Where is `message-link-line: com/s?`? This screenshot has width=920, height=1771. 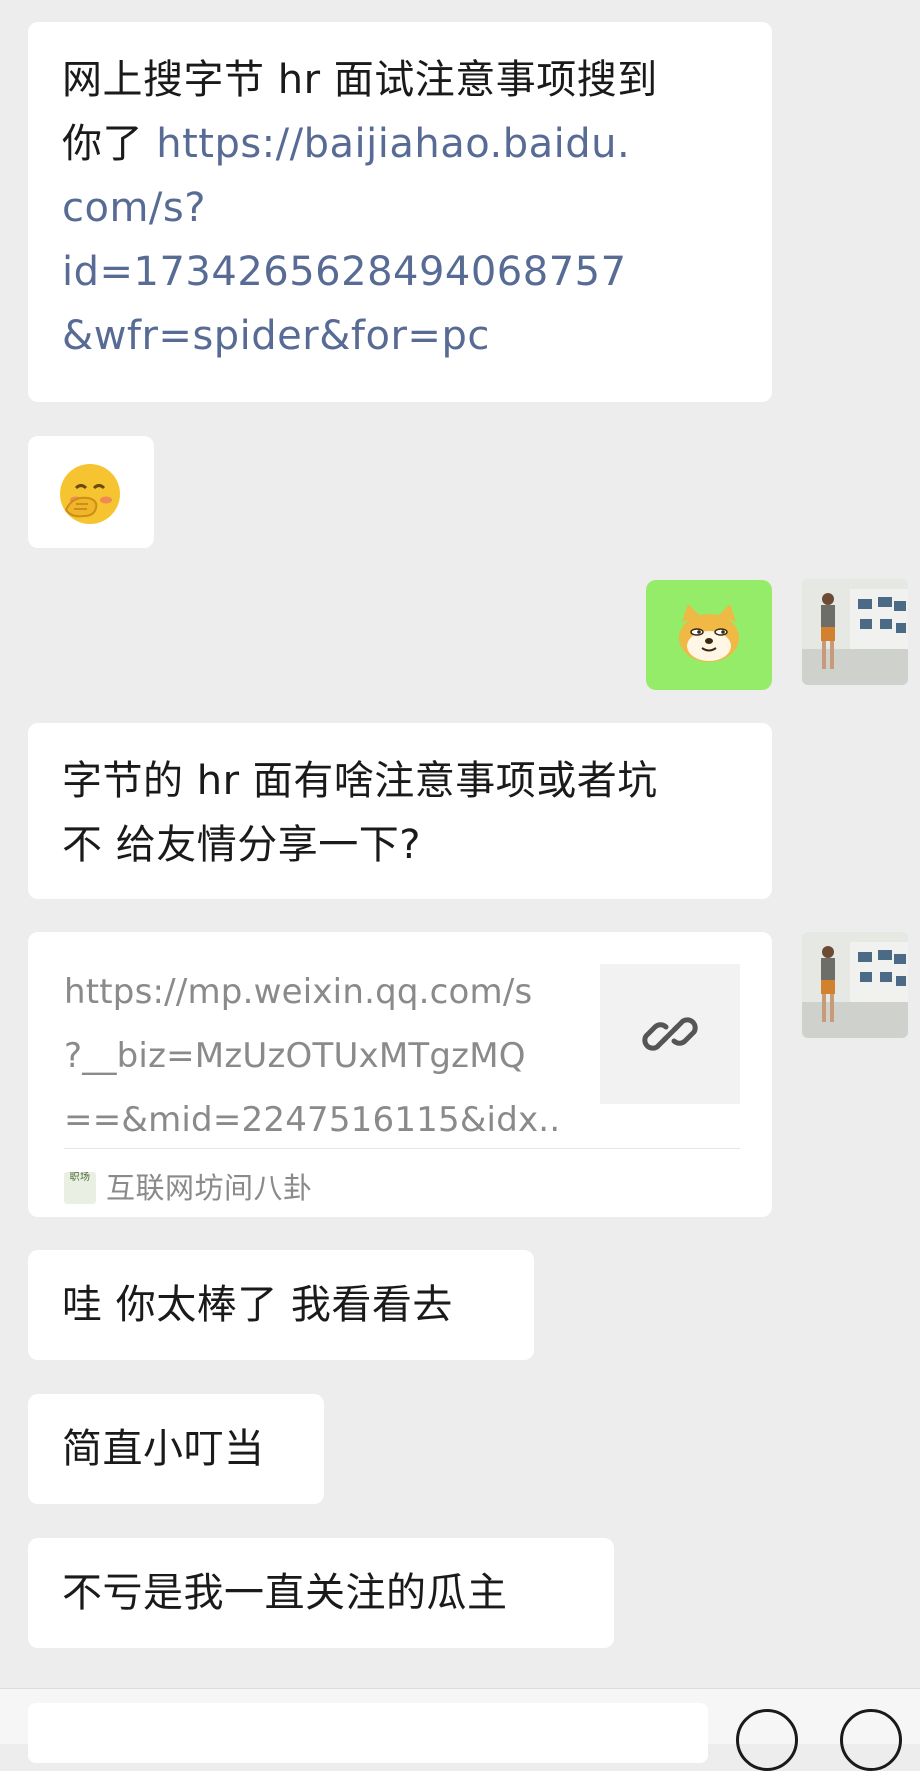
message-link-line: com/s? is located at coordinates (401, 208).